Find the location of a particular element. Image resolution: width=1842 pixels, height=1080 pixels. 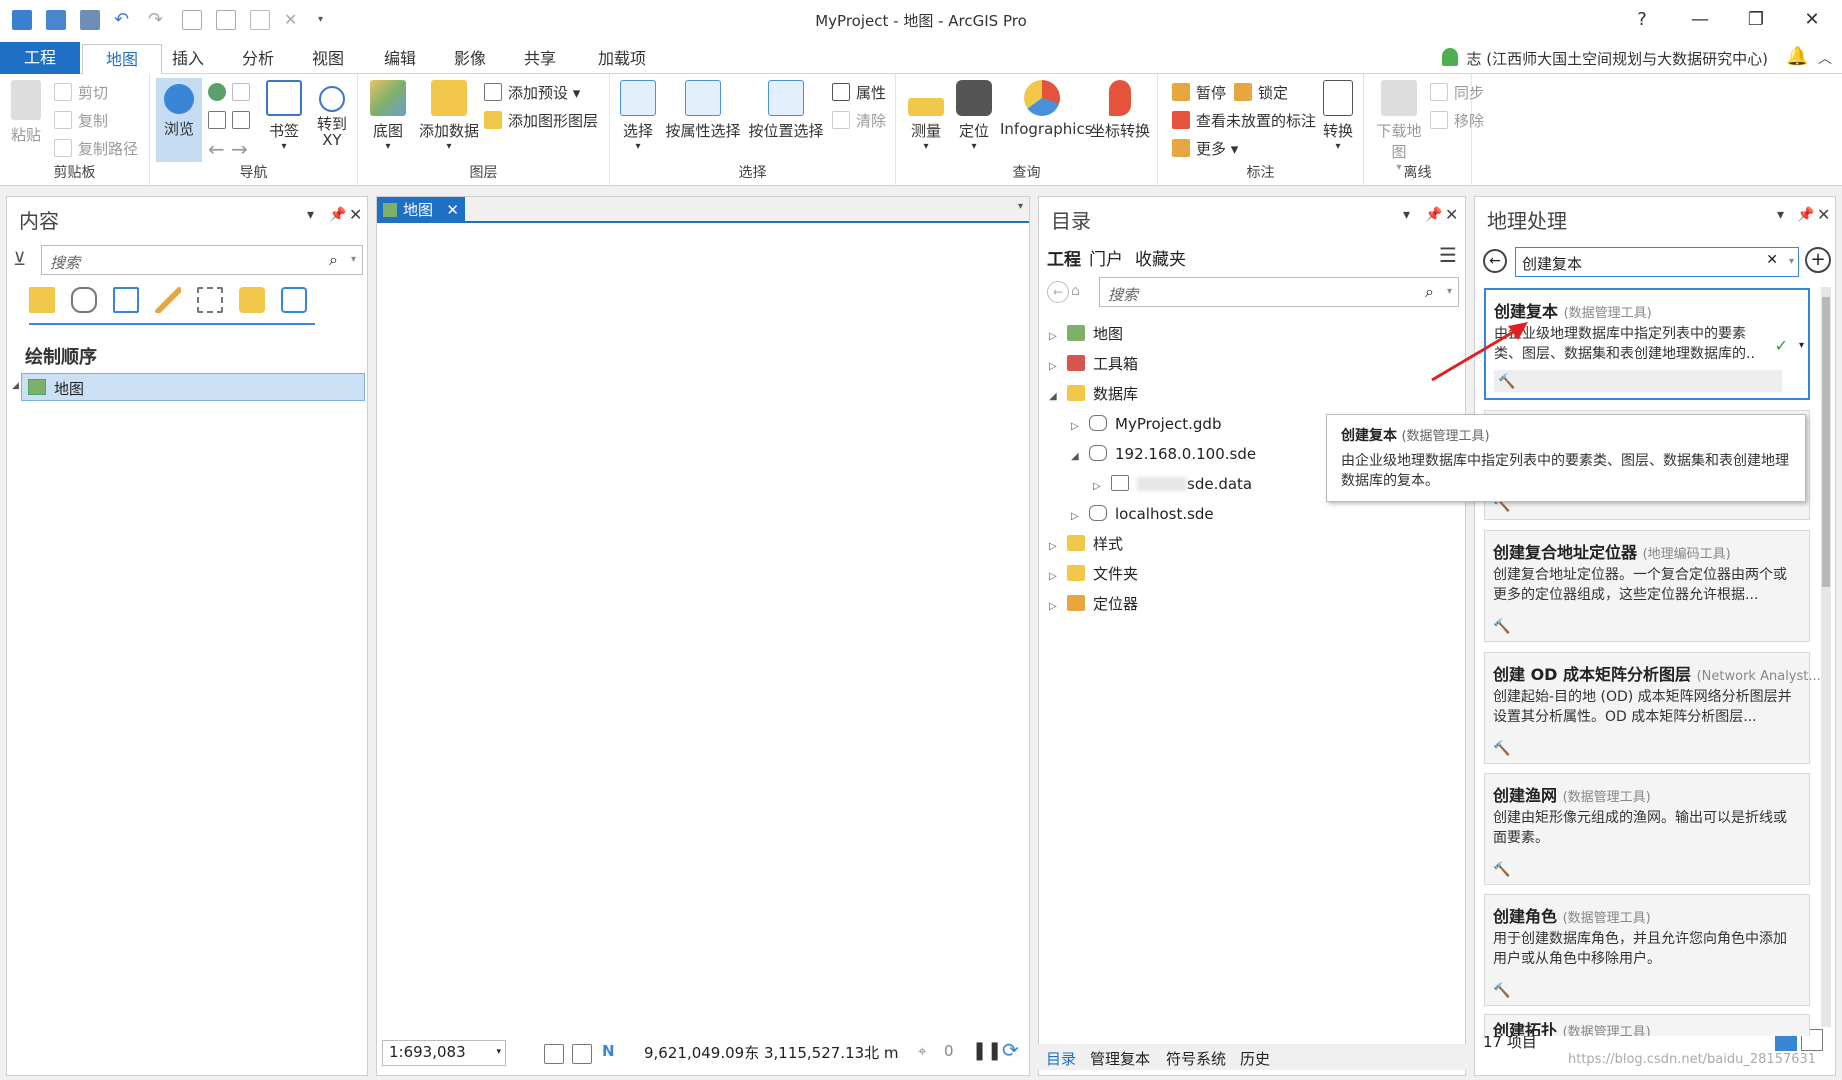

map-tab-dropdown-icon: ▾ is located at coordinates (1020, 206).